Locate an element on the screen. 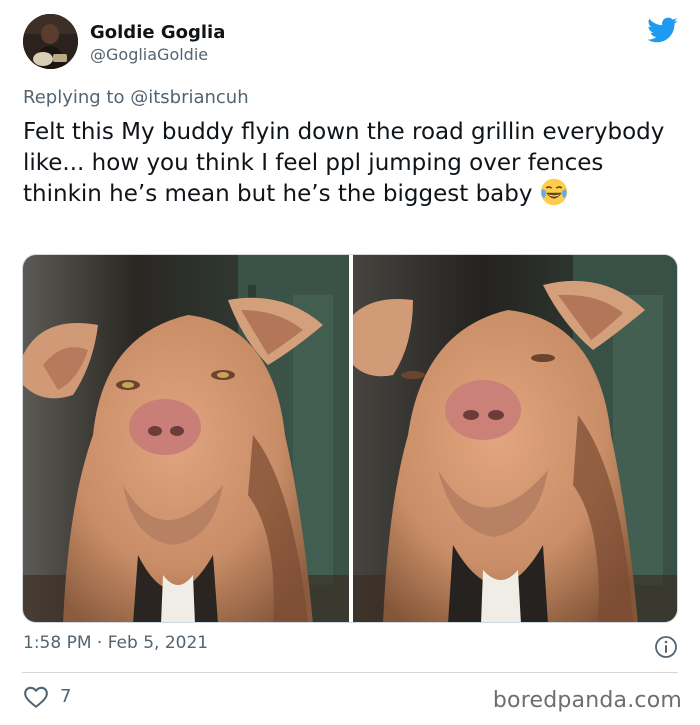 This screenshot has width=700, height=725. replying-prefix: Replying to is located at coordinates (77, 97).